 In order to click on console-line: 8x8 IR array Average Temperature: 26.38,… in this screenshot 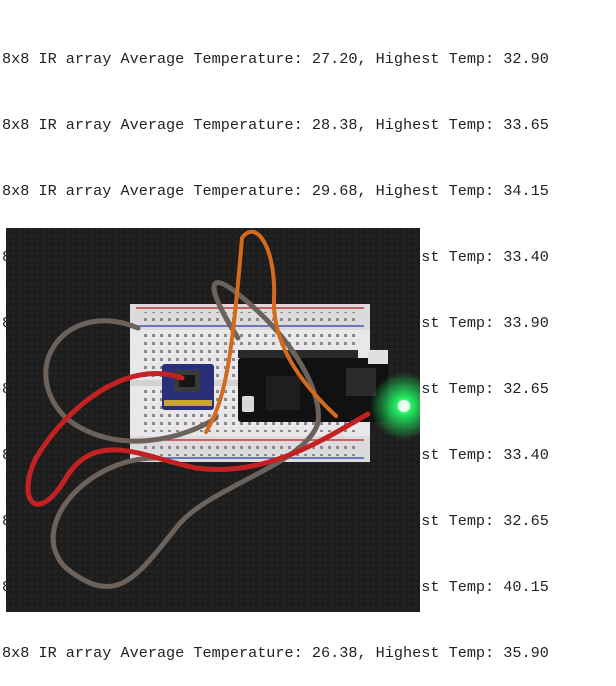, I will do `click(275, 653)`.